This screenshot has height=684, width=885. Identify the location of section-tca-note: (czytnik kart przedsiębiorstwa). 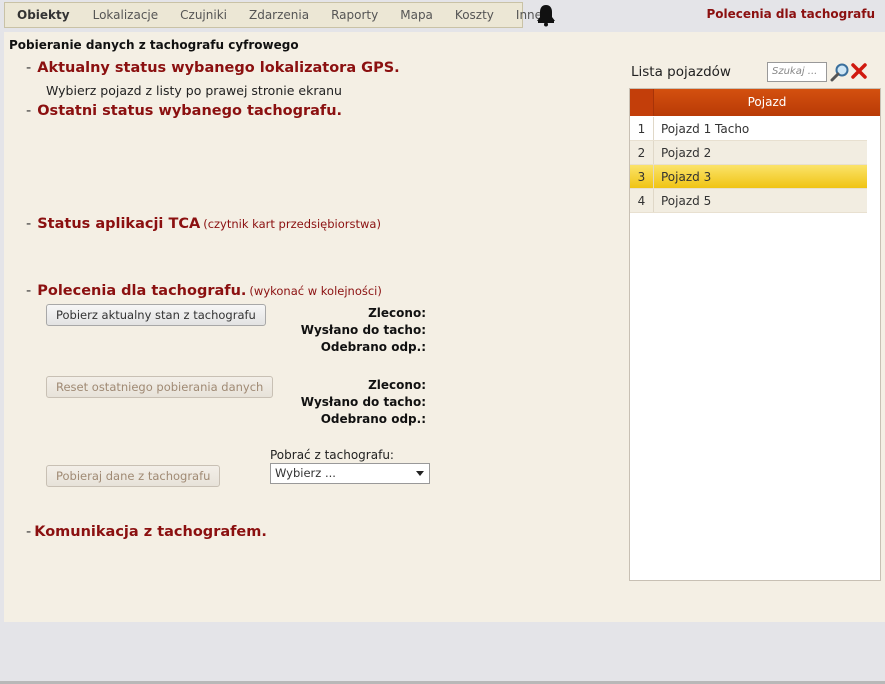
(292, 224).